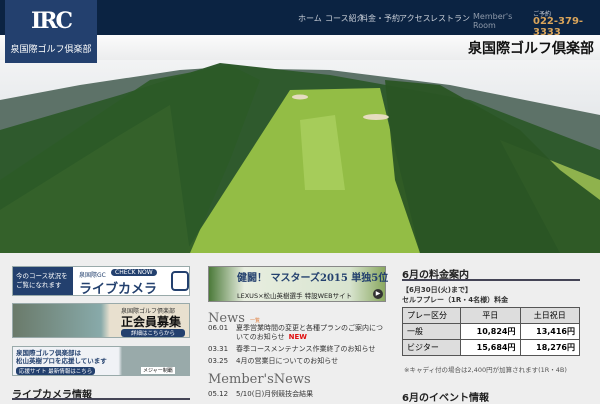 The image size is (600, 404). What do you see at coordinates (549, 331) in the screenshot?
I see `weekend-price: 13,416円` at bounding box center [549, 331].